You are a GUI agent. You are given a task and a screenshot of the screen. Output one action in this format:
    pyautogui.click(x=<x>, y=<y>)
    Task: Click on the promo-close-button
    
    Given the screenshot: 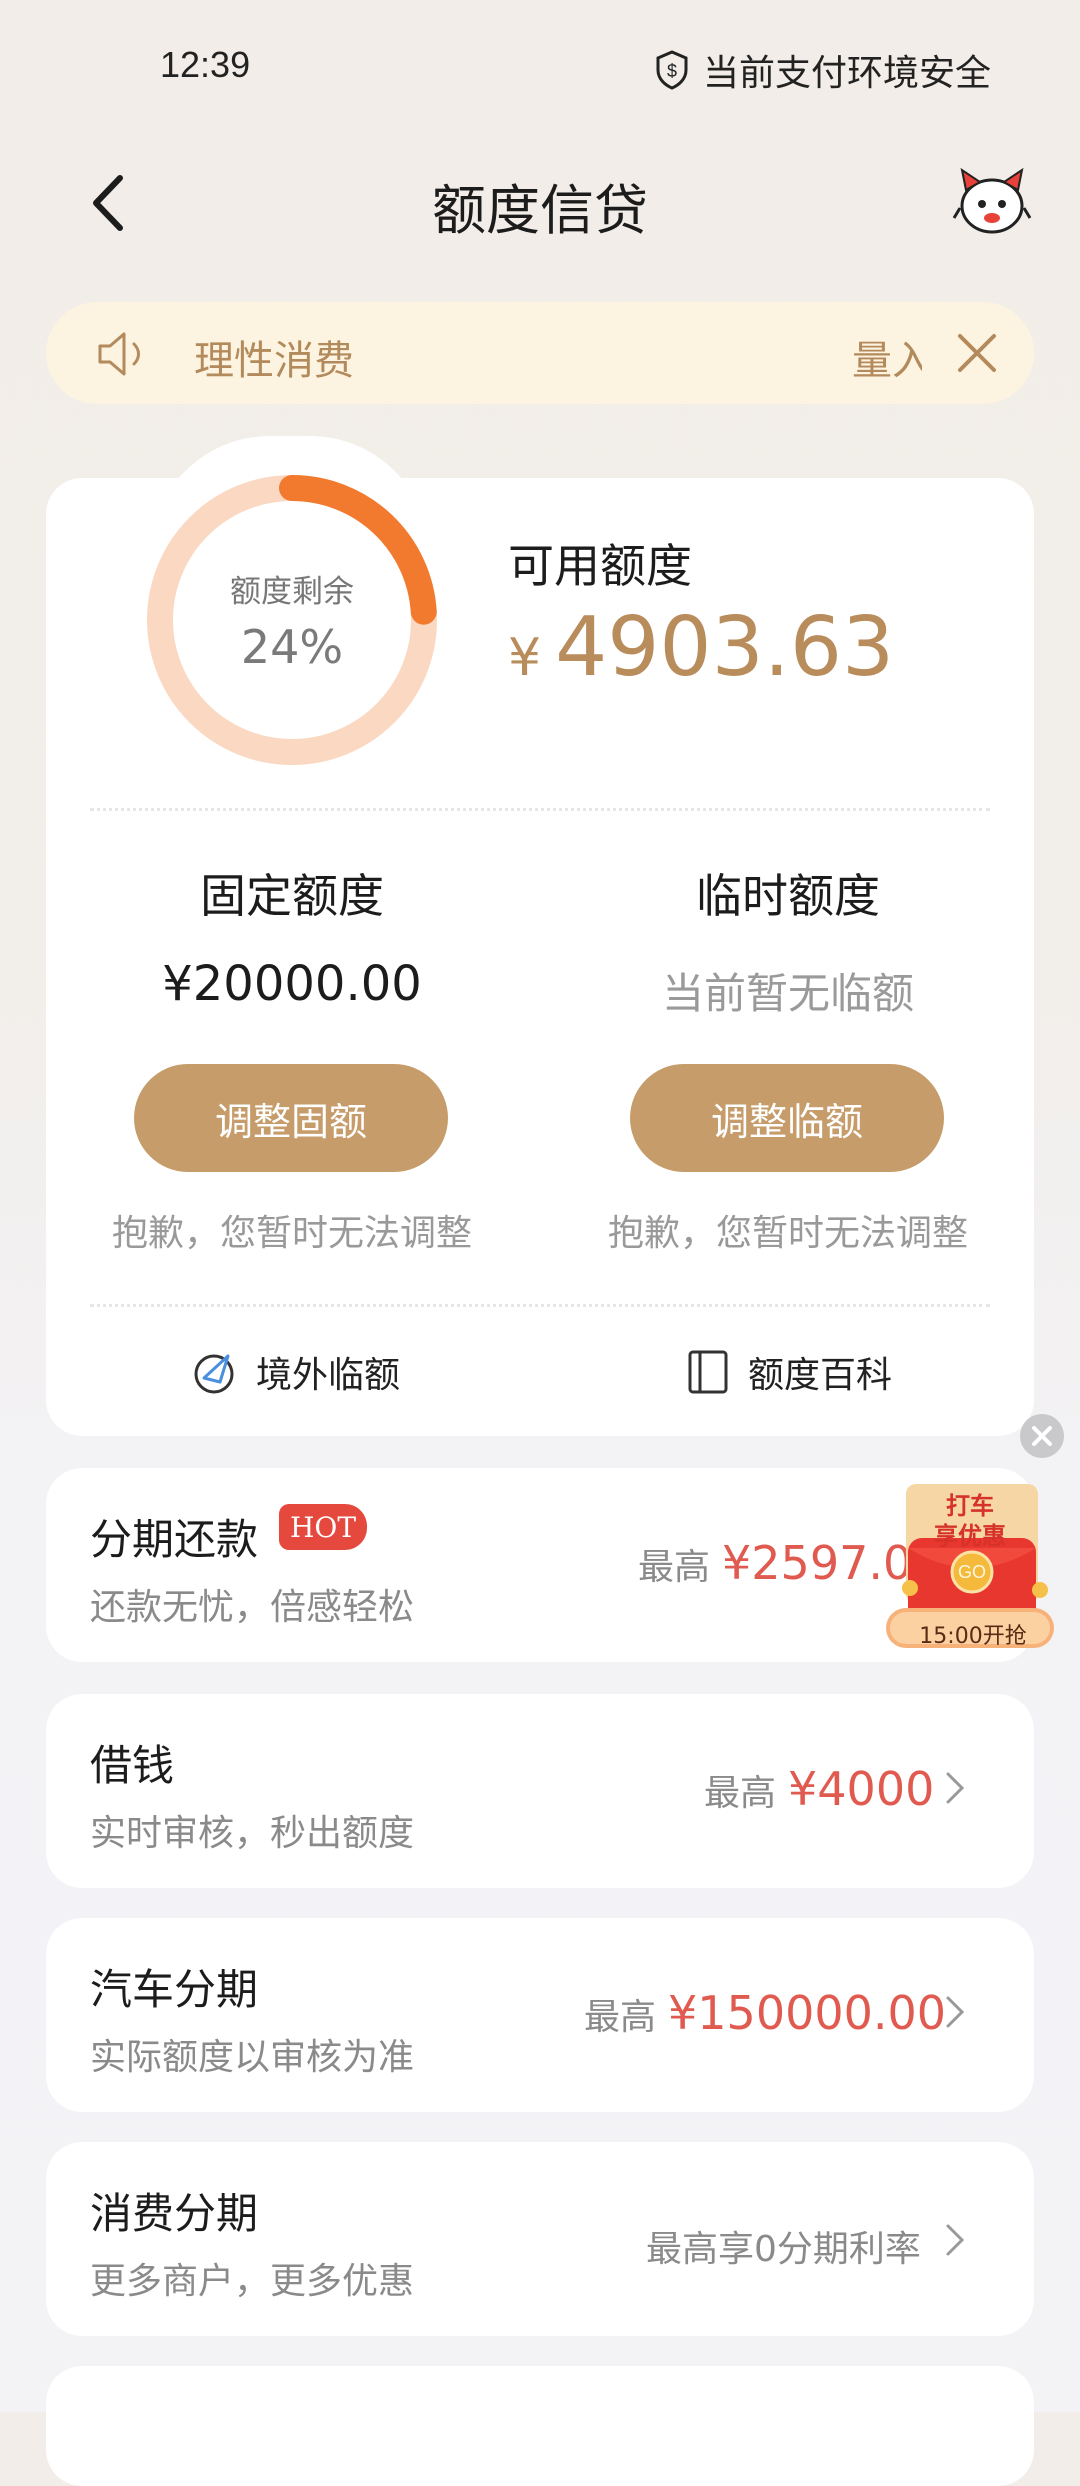 What is the action you would take?
    pyautogui.click(x=1042, y=1436)
    